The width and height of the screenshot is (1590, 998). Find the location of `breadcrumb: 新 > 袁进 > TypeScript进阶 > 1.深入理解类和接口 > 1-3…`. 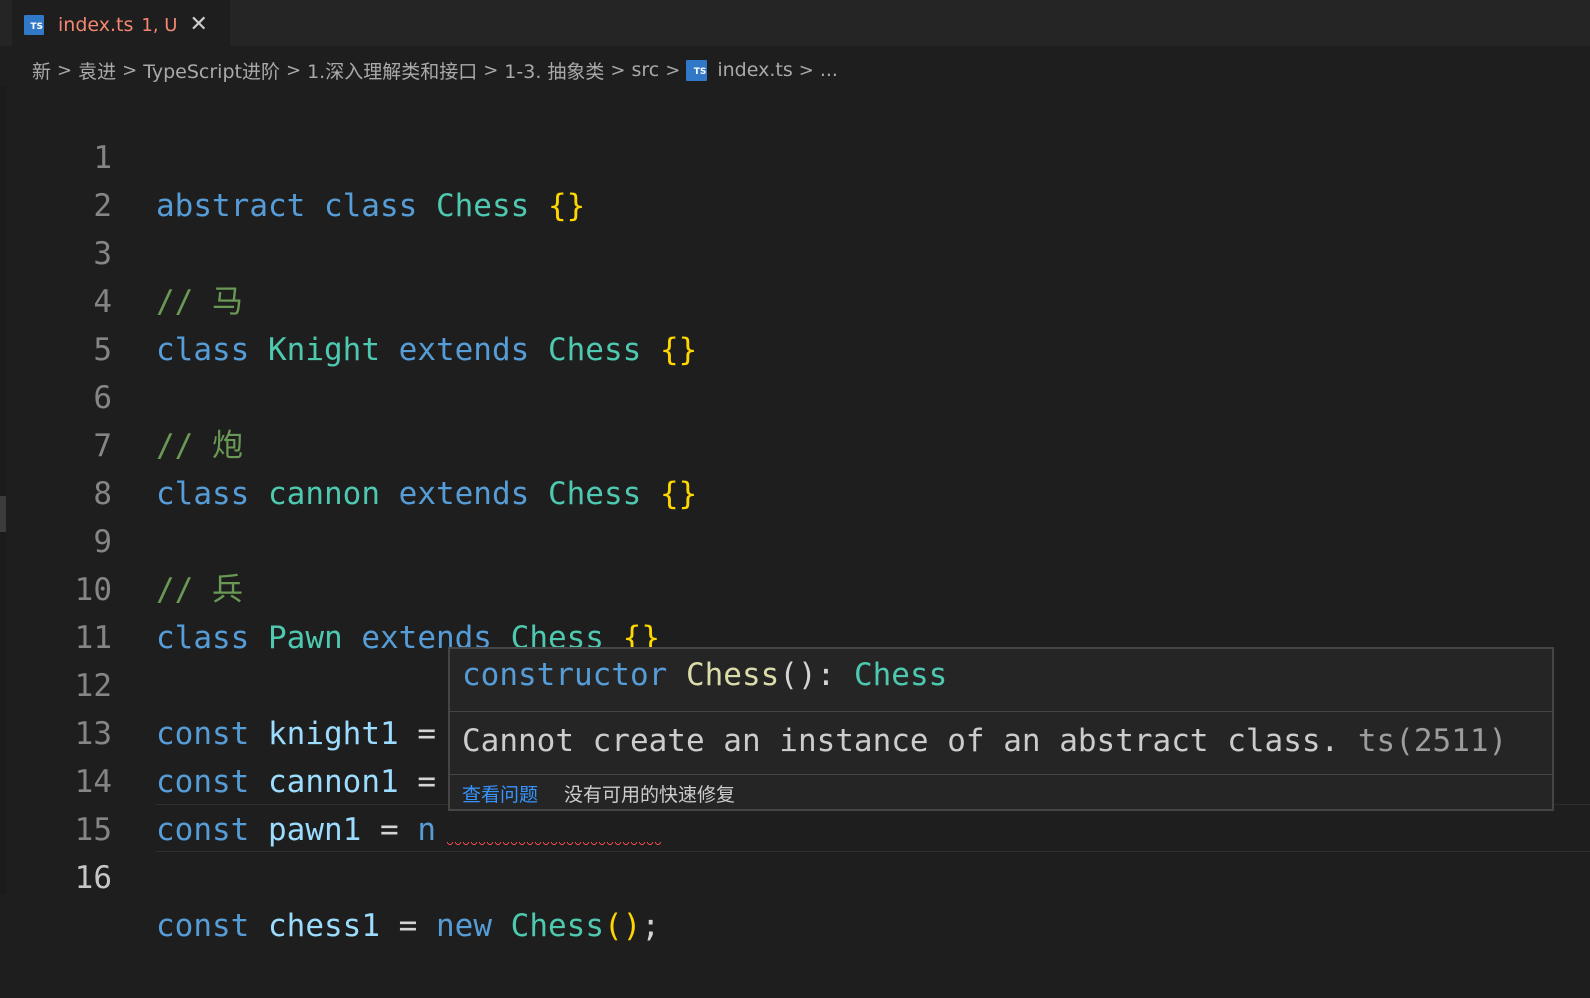

breadcrumb: 新 > 袁进 > TypeScript进阶 > 1.深入理解类和接口 > 1-3… is located at coordinates (435, 70).